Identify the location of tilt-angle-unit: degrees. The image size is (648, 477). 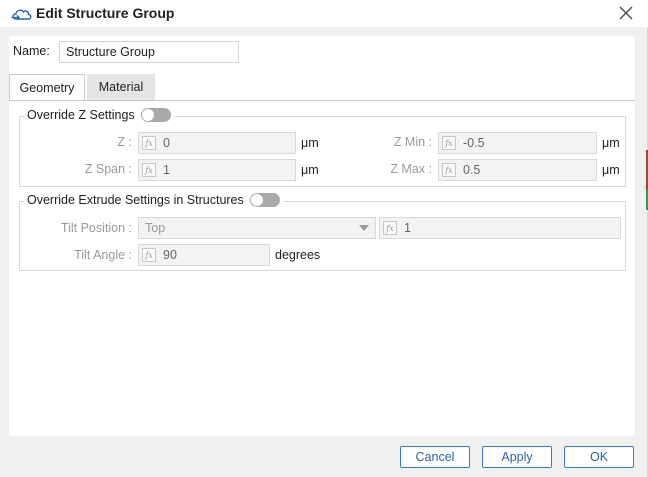
(298, 255).